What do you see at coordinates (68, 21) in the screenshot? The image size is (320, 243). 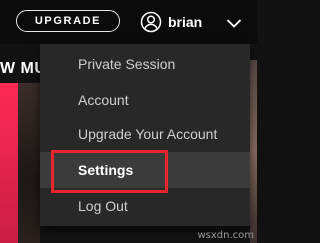 I see `upgrade-button: UPGRADE` at bounding box center [68, 21].